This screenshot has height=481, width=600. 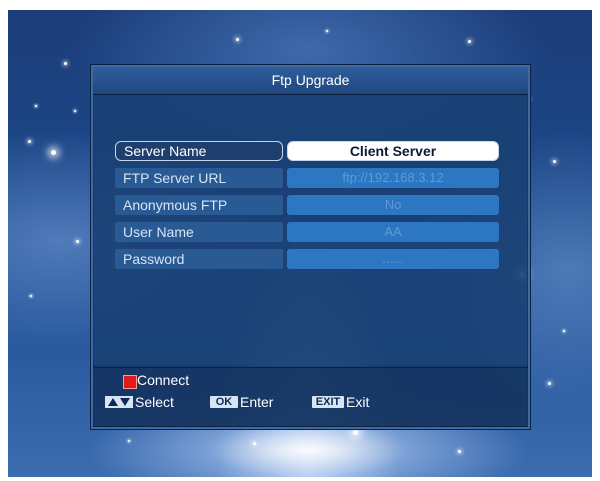 I want to click on exit-label: Exit, so click(x=358, y=402).